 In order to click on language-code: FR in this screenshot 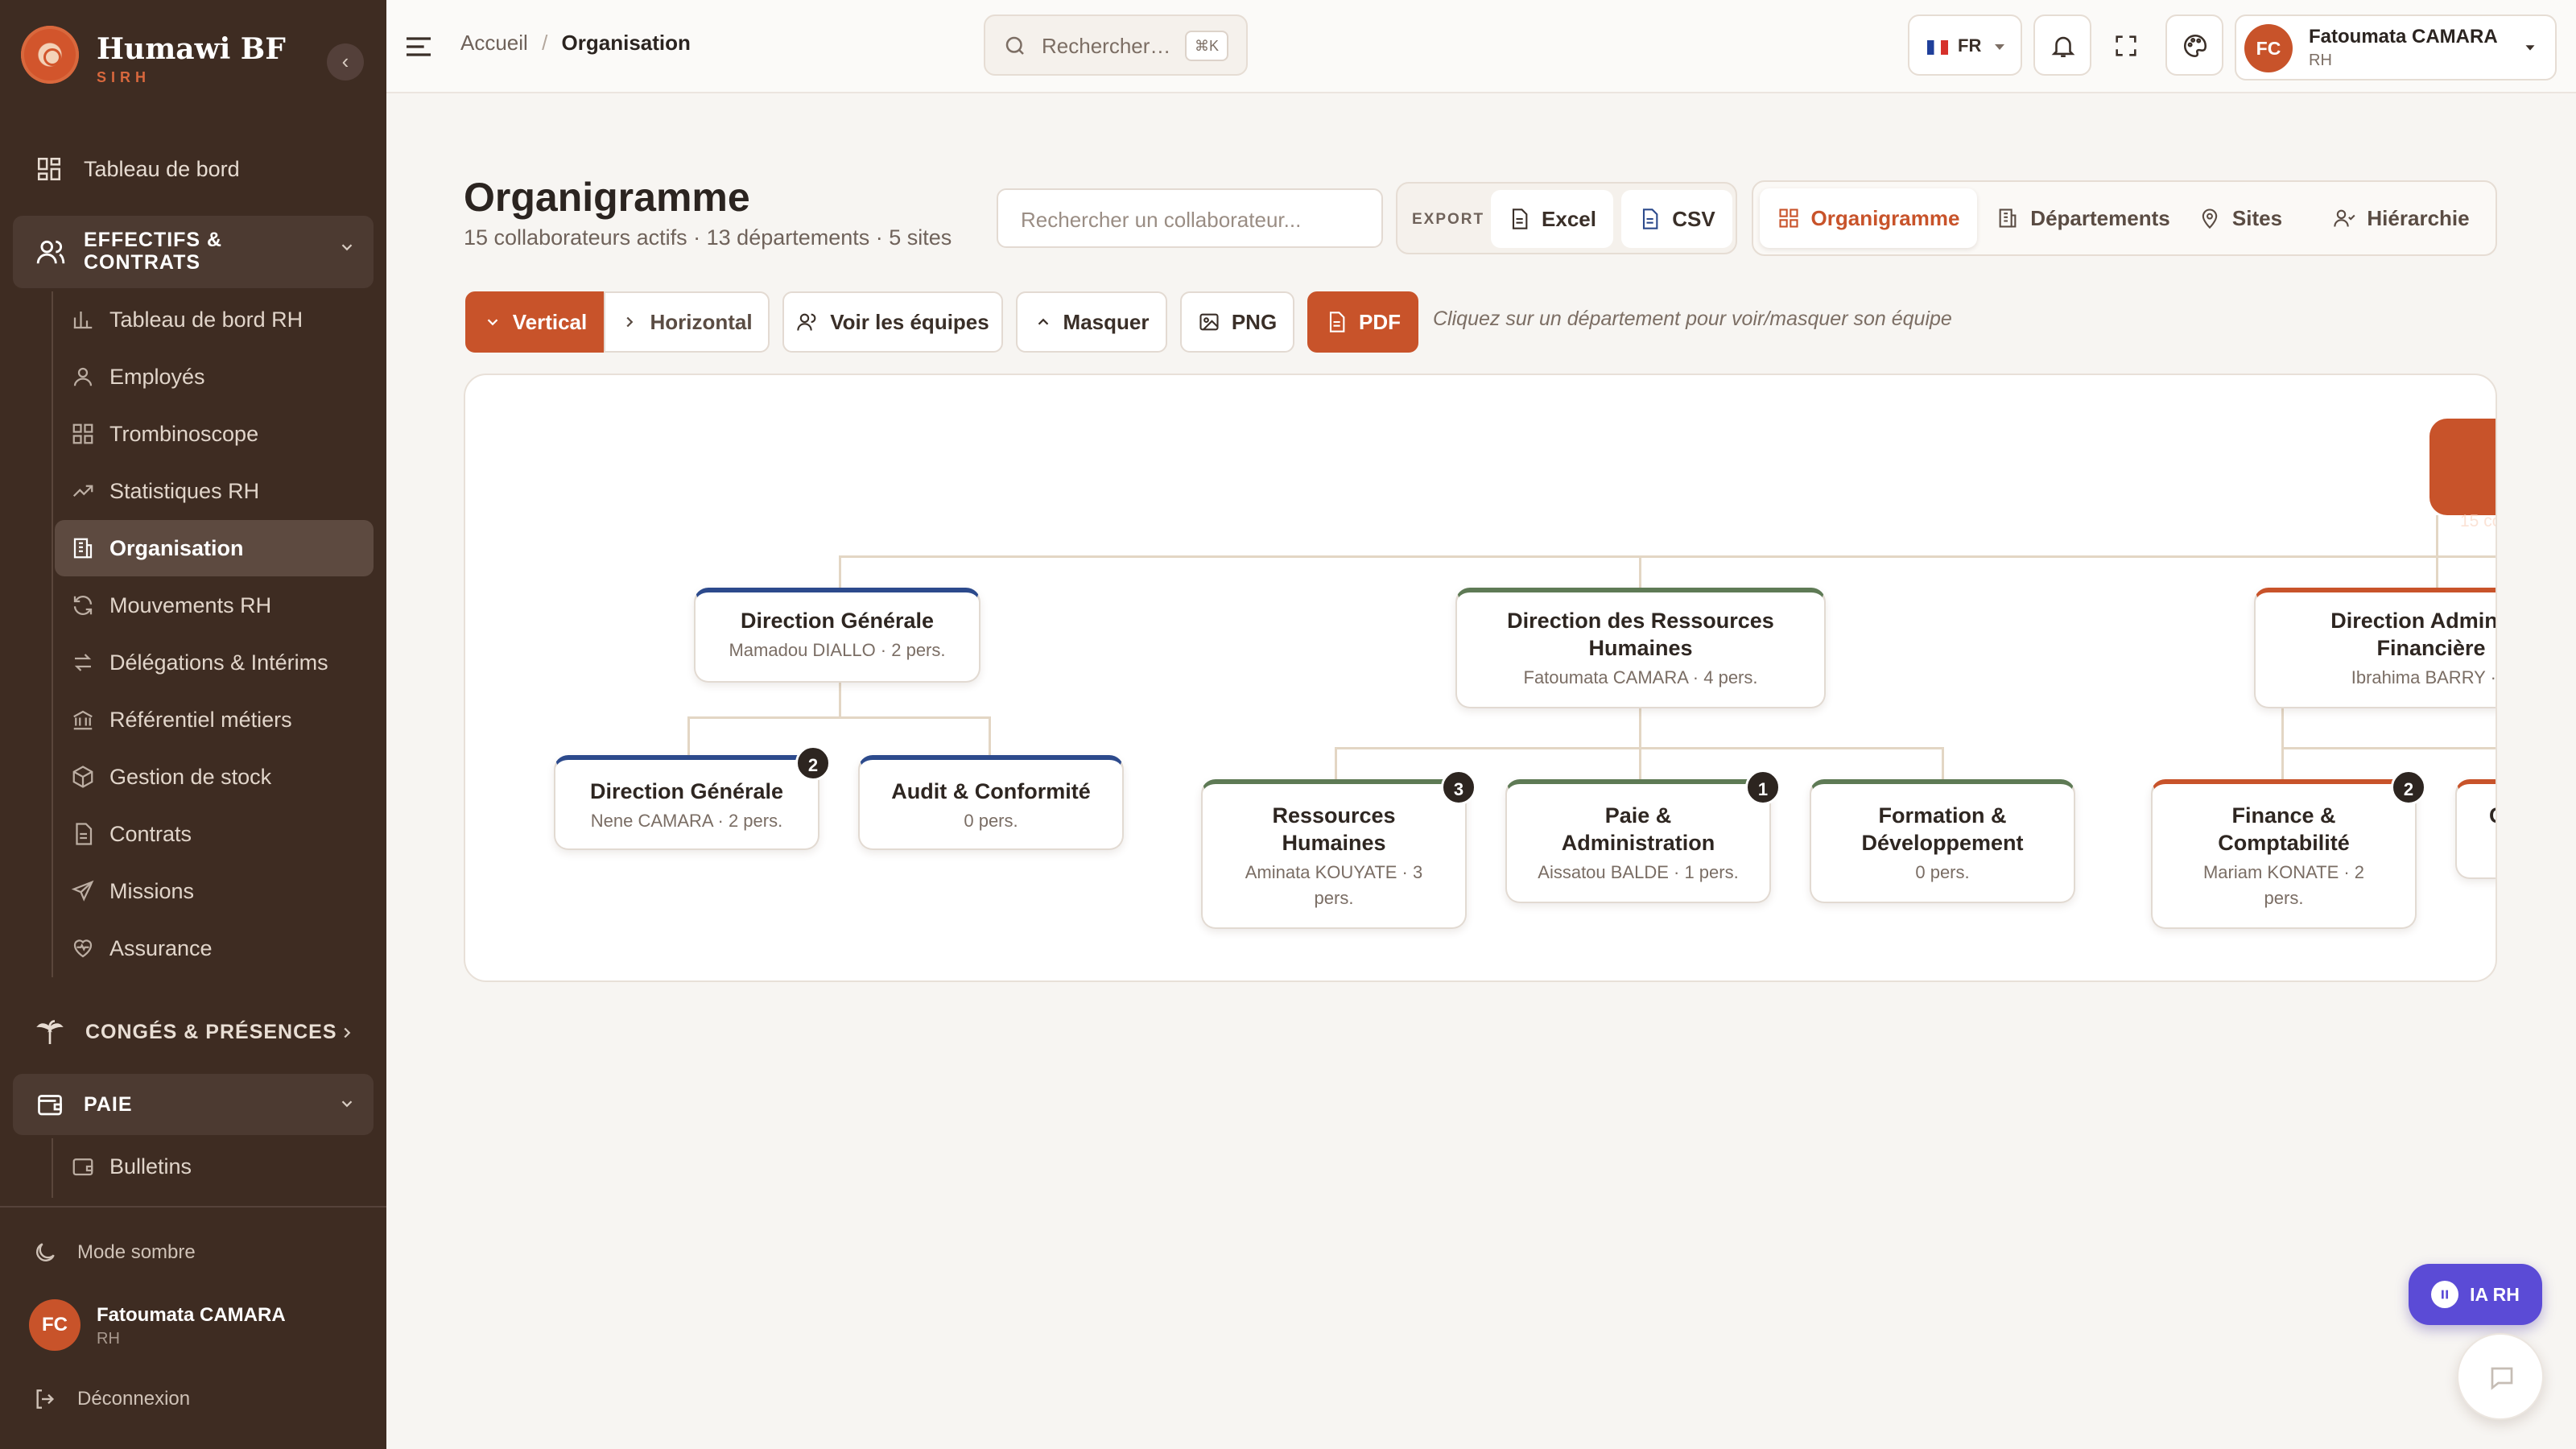, I will do `click(1970, 45)`.